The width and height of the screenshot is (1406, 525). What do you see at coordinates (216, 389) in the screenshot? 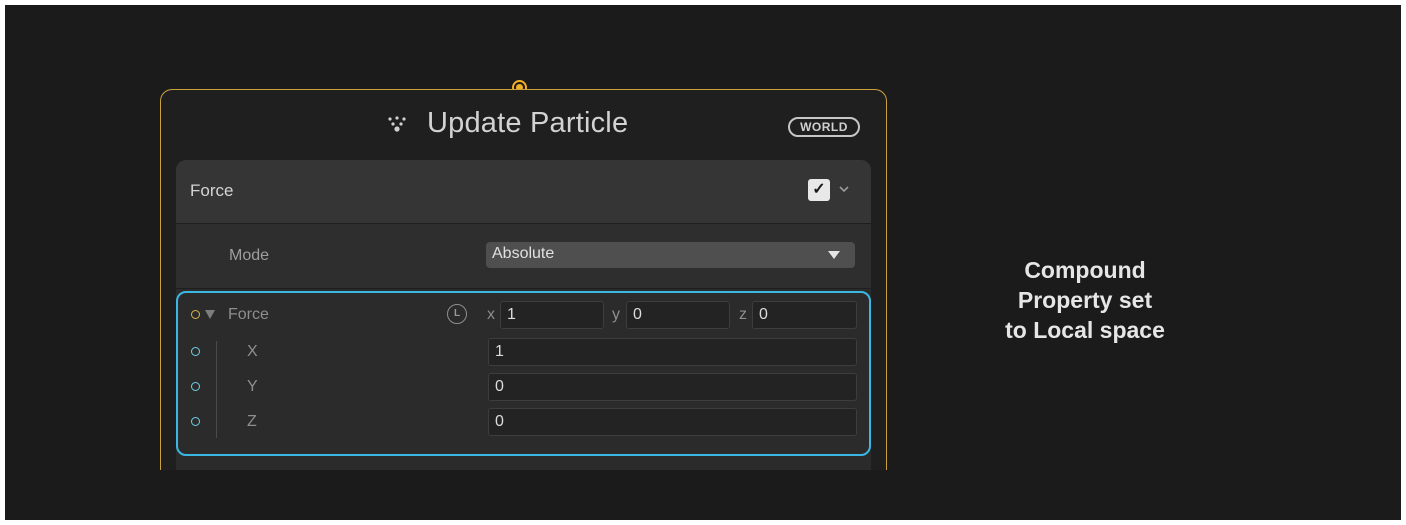
I see `tree-guide-line` at bounding box center [216, 389].